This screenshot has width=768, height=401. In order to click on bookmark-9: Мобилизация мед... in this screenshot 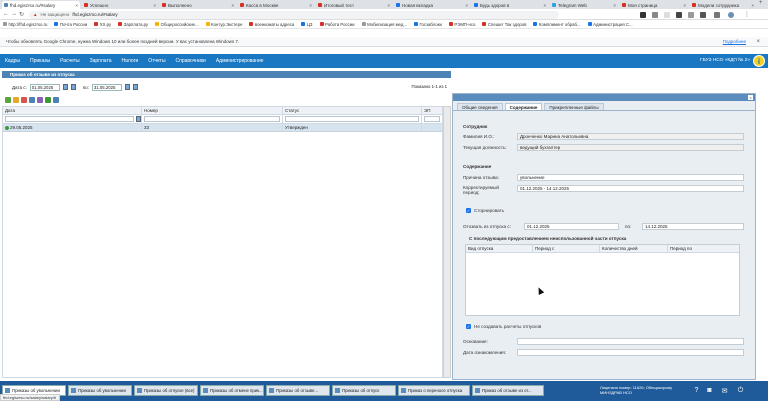, I will do `click(384, 24)`.